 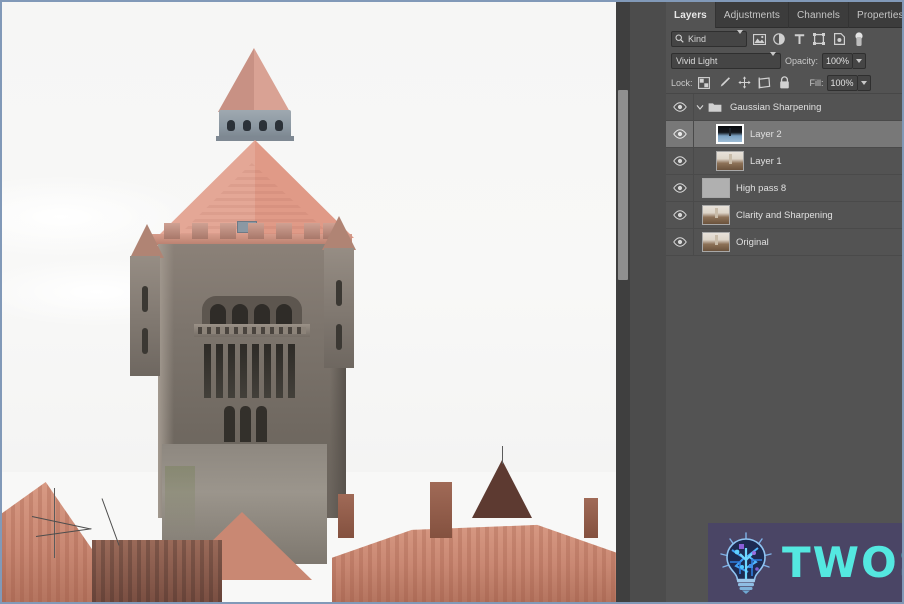 I want to click on folder-icon, so click(x=715, y=107).